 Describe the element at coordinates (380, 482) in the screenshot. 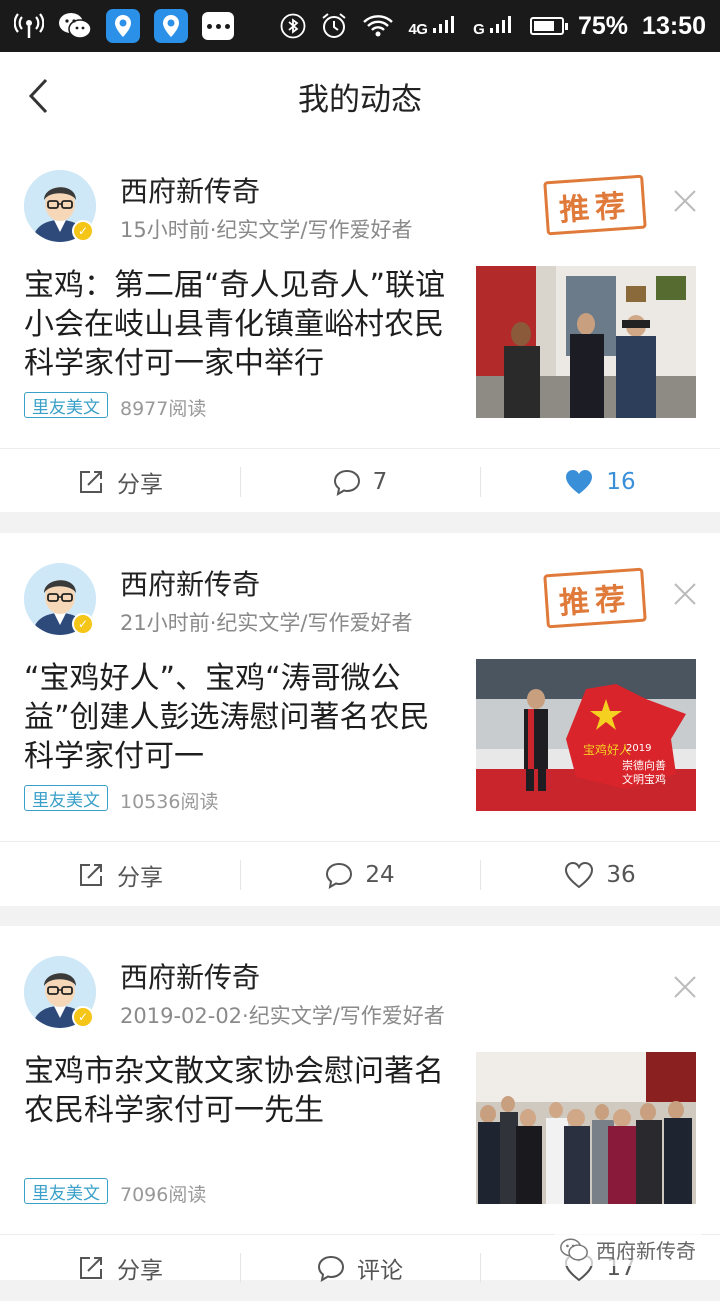

I see `comment-count: 7` at that location.